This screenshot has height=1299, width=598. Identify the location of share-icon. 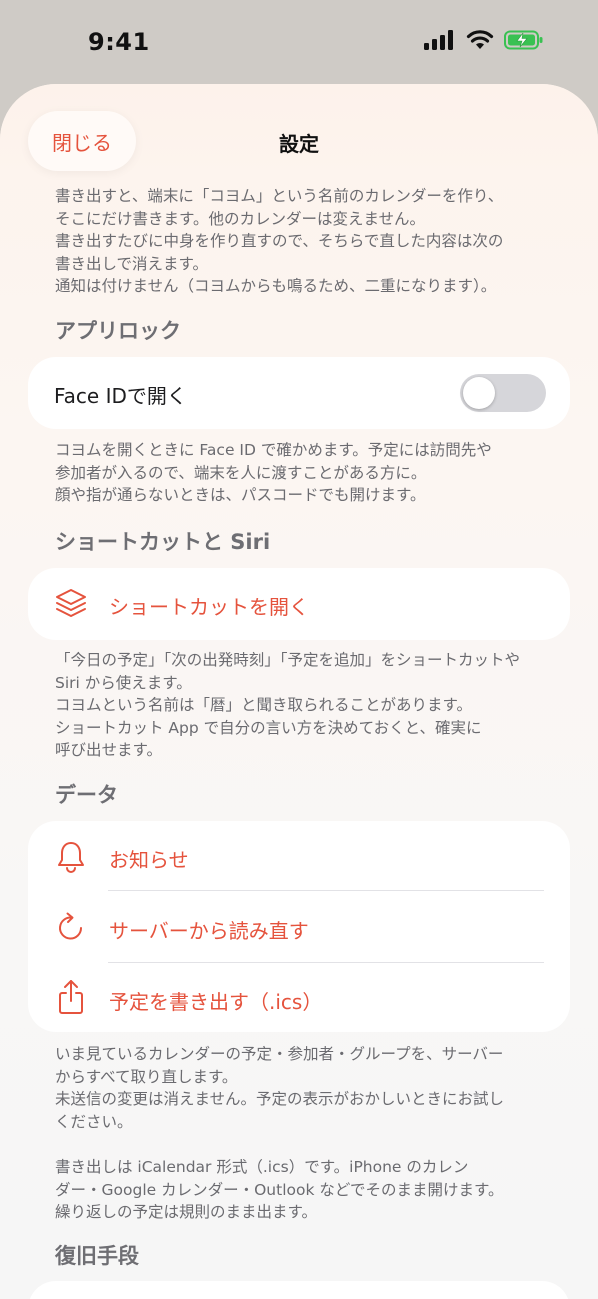
(71, 997).